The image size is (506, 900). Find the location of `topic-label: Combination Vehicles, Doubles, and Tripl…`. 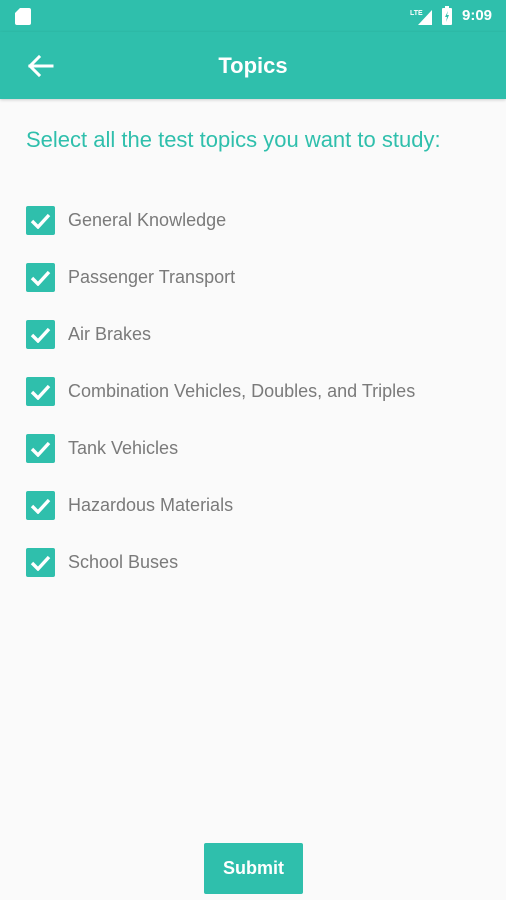

topic-label: Combination Vehicles, Doubles, and Tripl… is located at coordinates (242, 391).